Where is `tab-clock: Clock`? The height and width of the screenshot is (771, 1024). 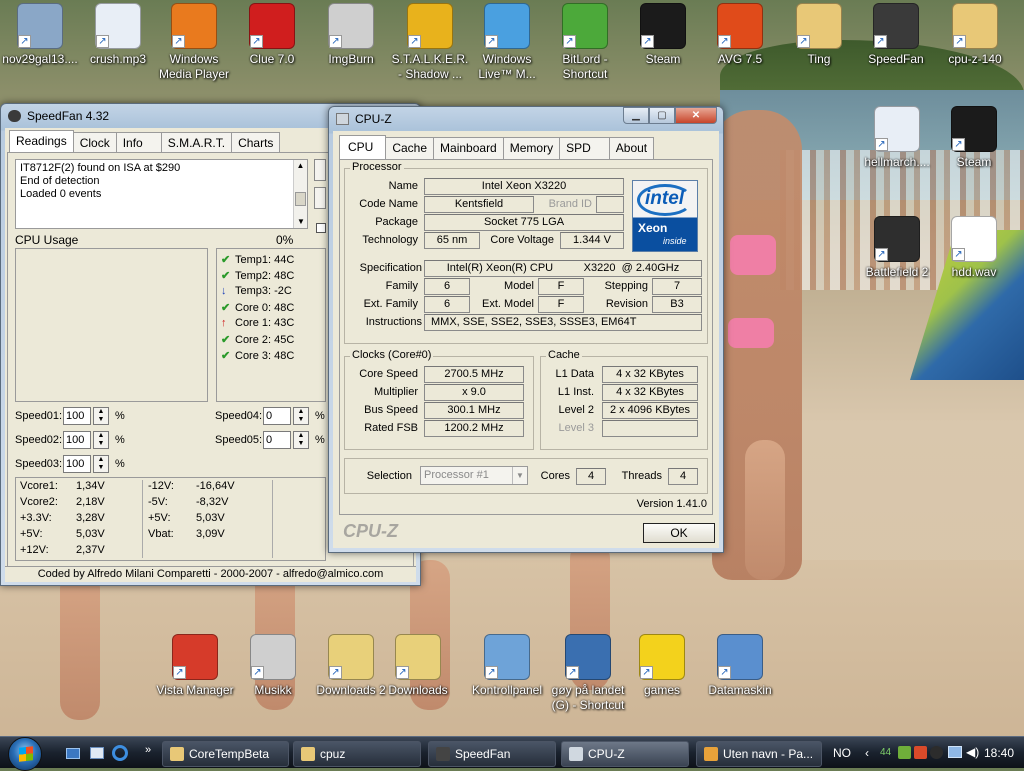 tab-clock: Clock is located at coordinates (94, 143).